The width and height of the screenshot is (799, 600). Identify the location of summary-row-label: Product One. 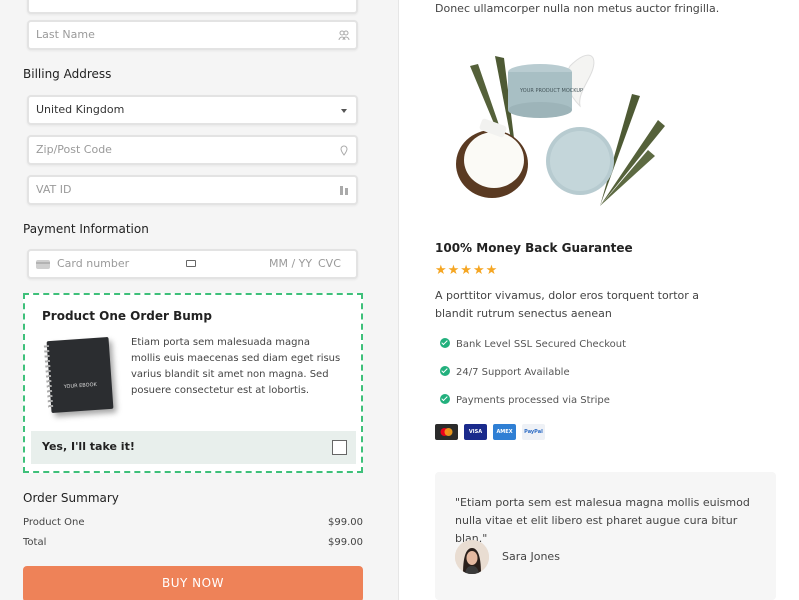
(54, 522).